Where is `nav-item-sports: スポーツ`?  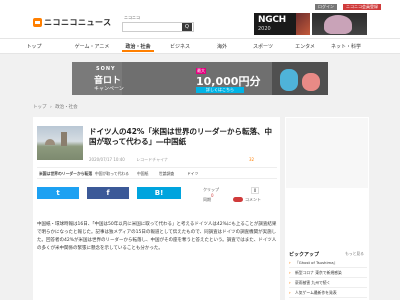
nav-item-sports: スポーツ is located at coordinates (263, 47).